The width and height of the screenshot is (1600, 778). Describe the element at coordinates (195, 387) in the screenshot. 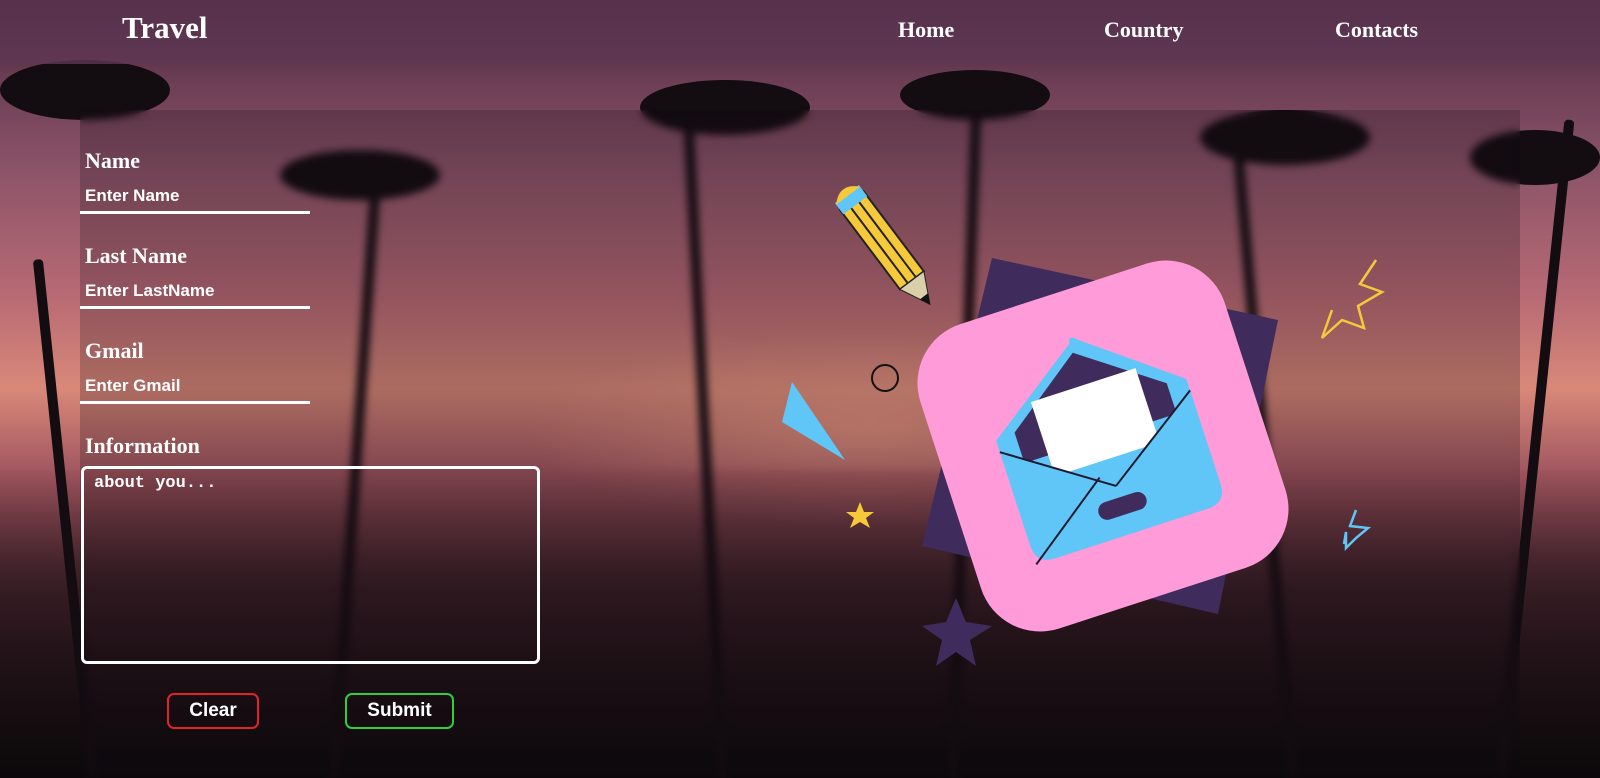

I see `gmail-field` at that location.